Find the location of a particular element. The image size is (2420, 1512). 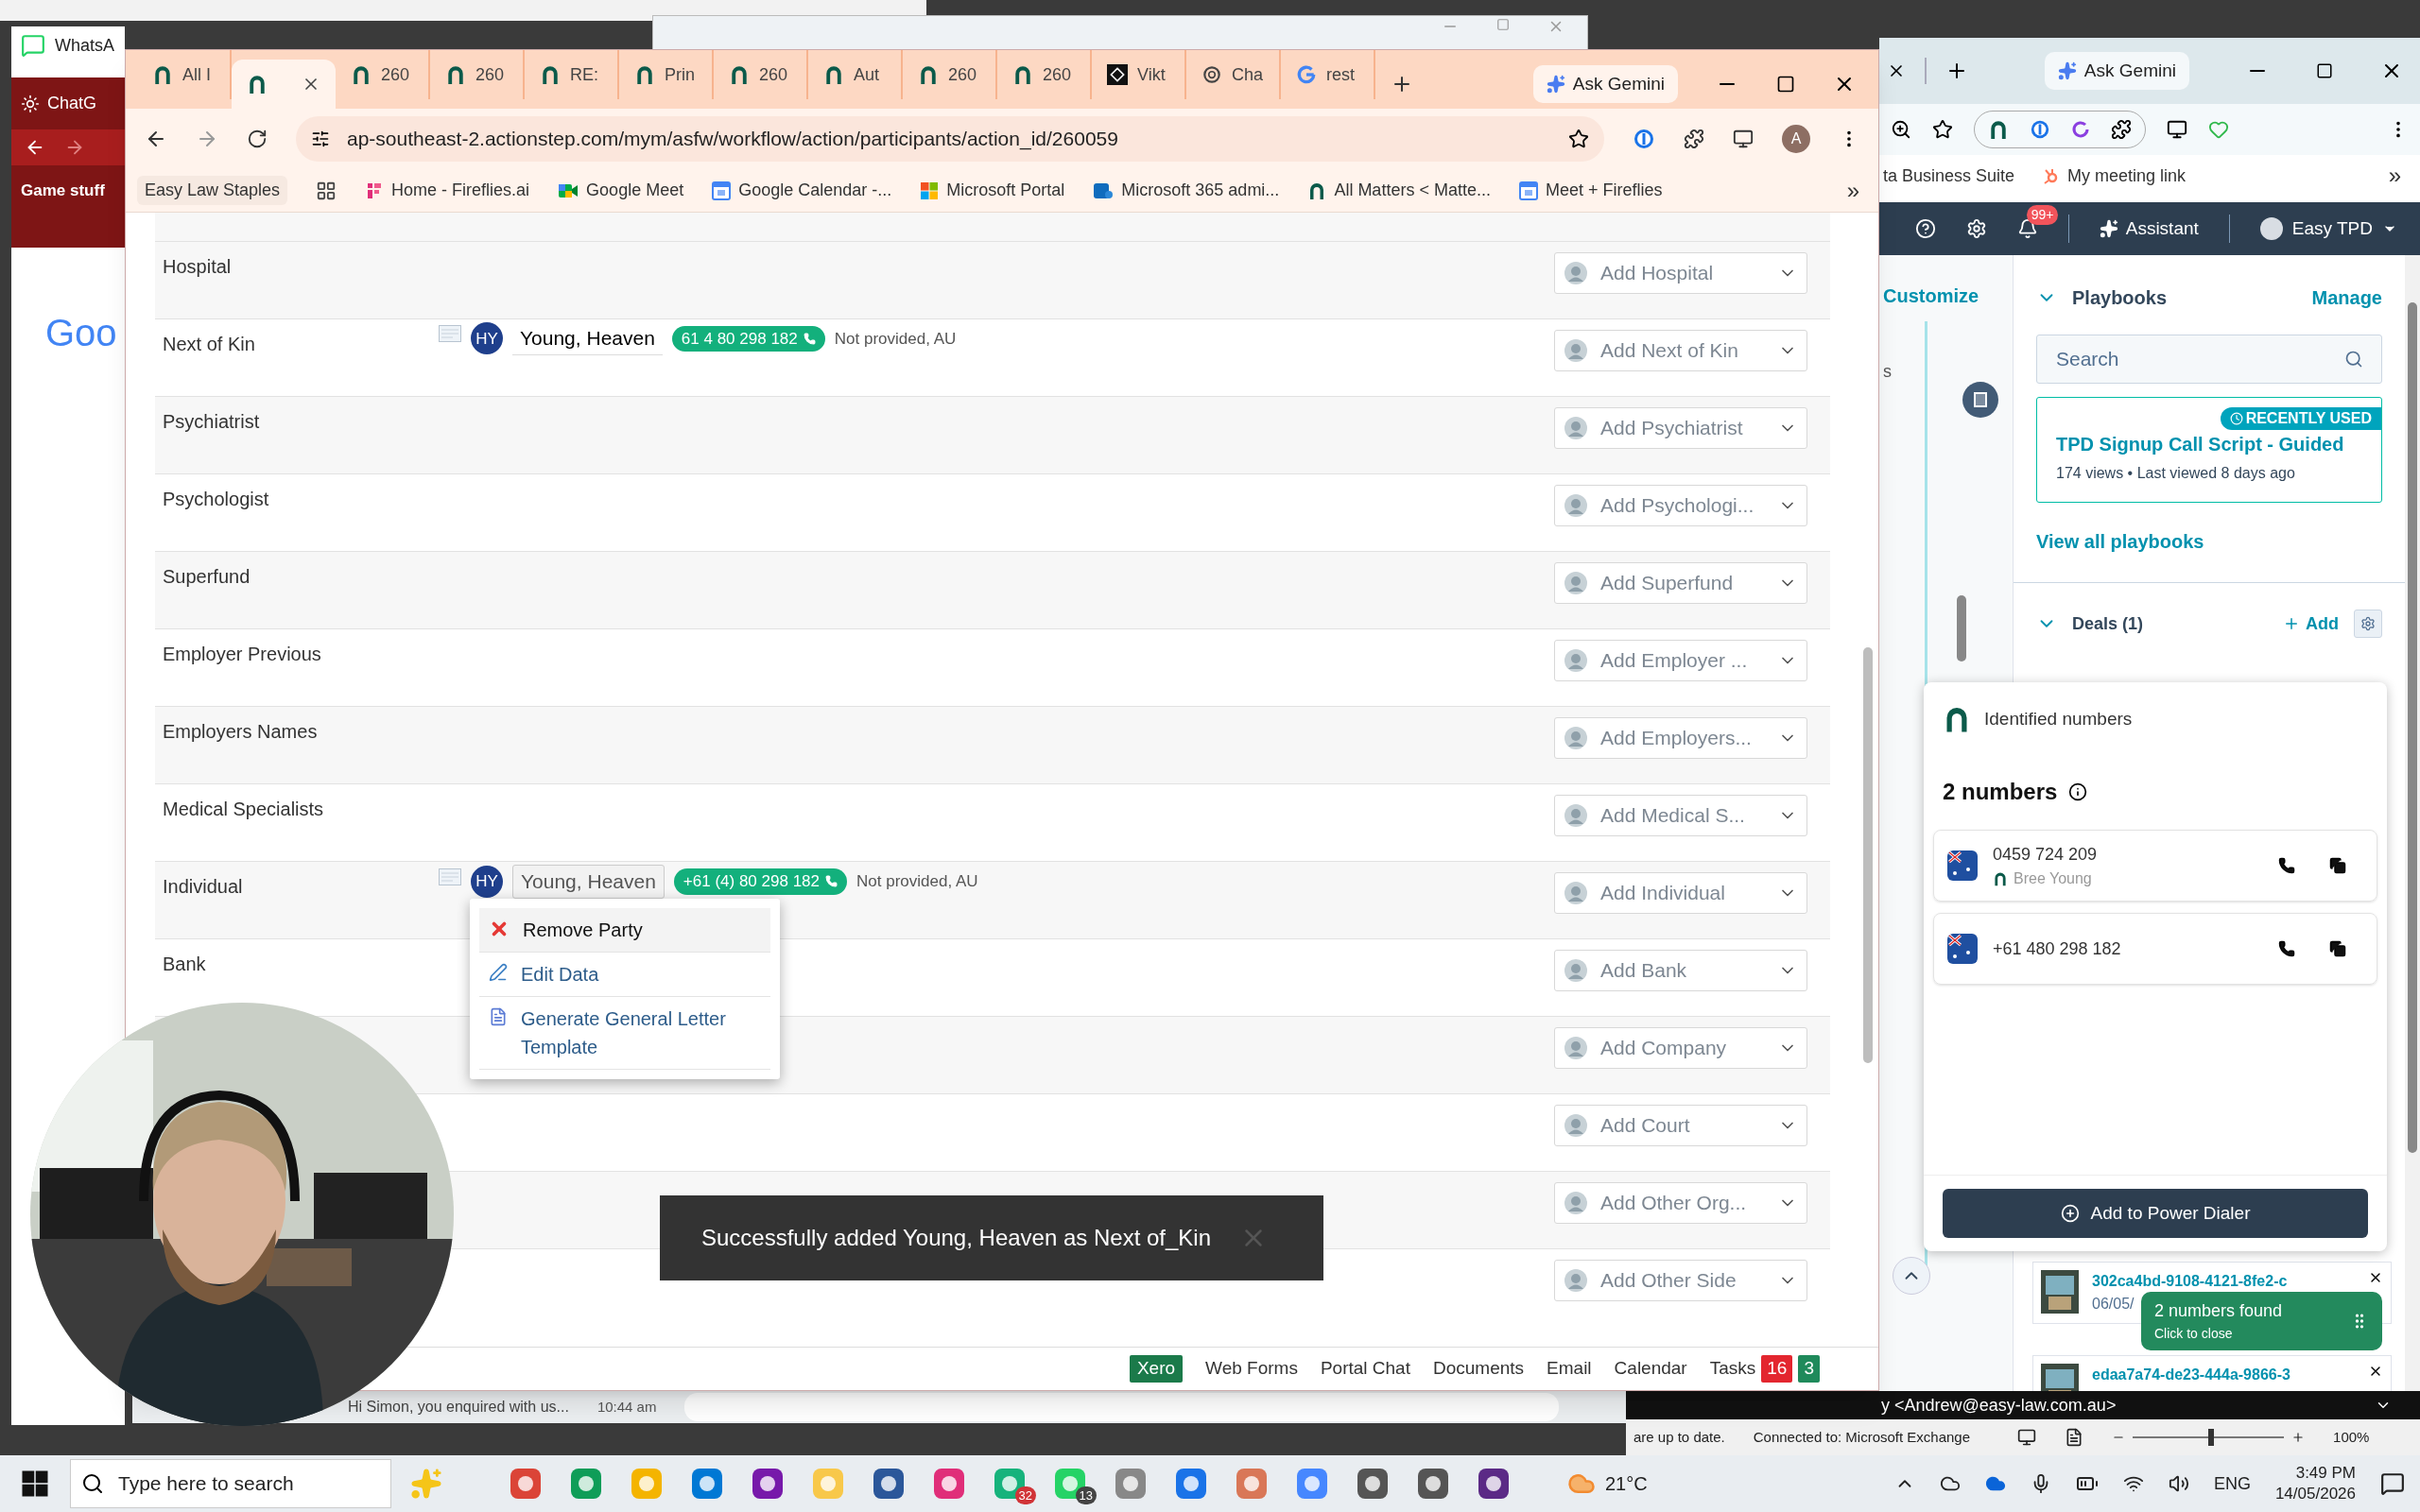

user-menu: Easy TPD is located at coordinates (2328, 229).